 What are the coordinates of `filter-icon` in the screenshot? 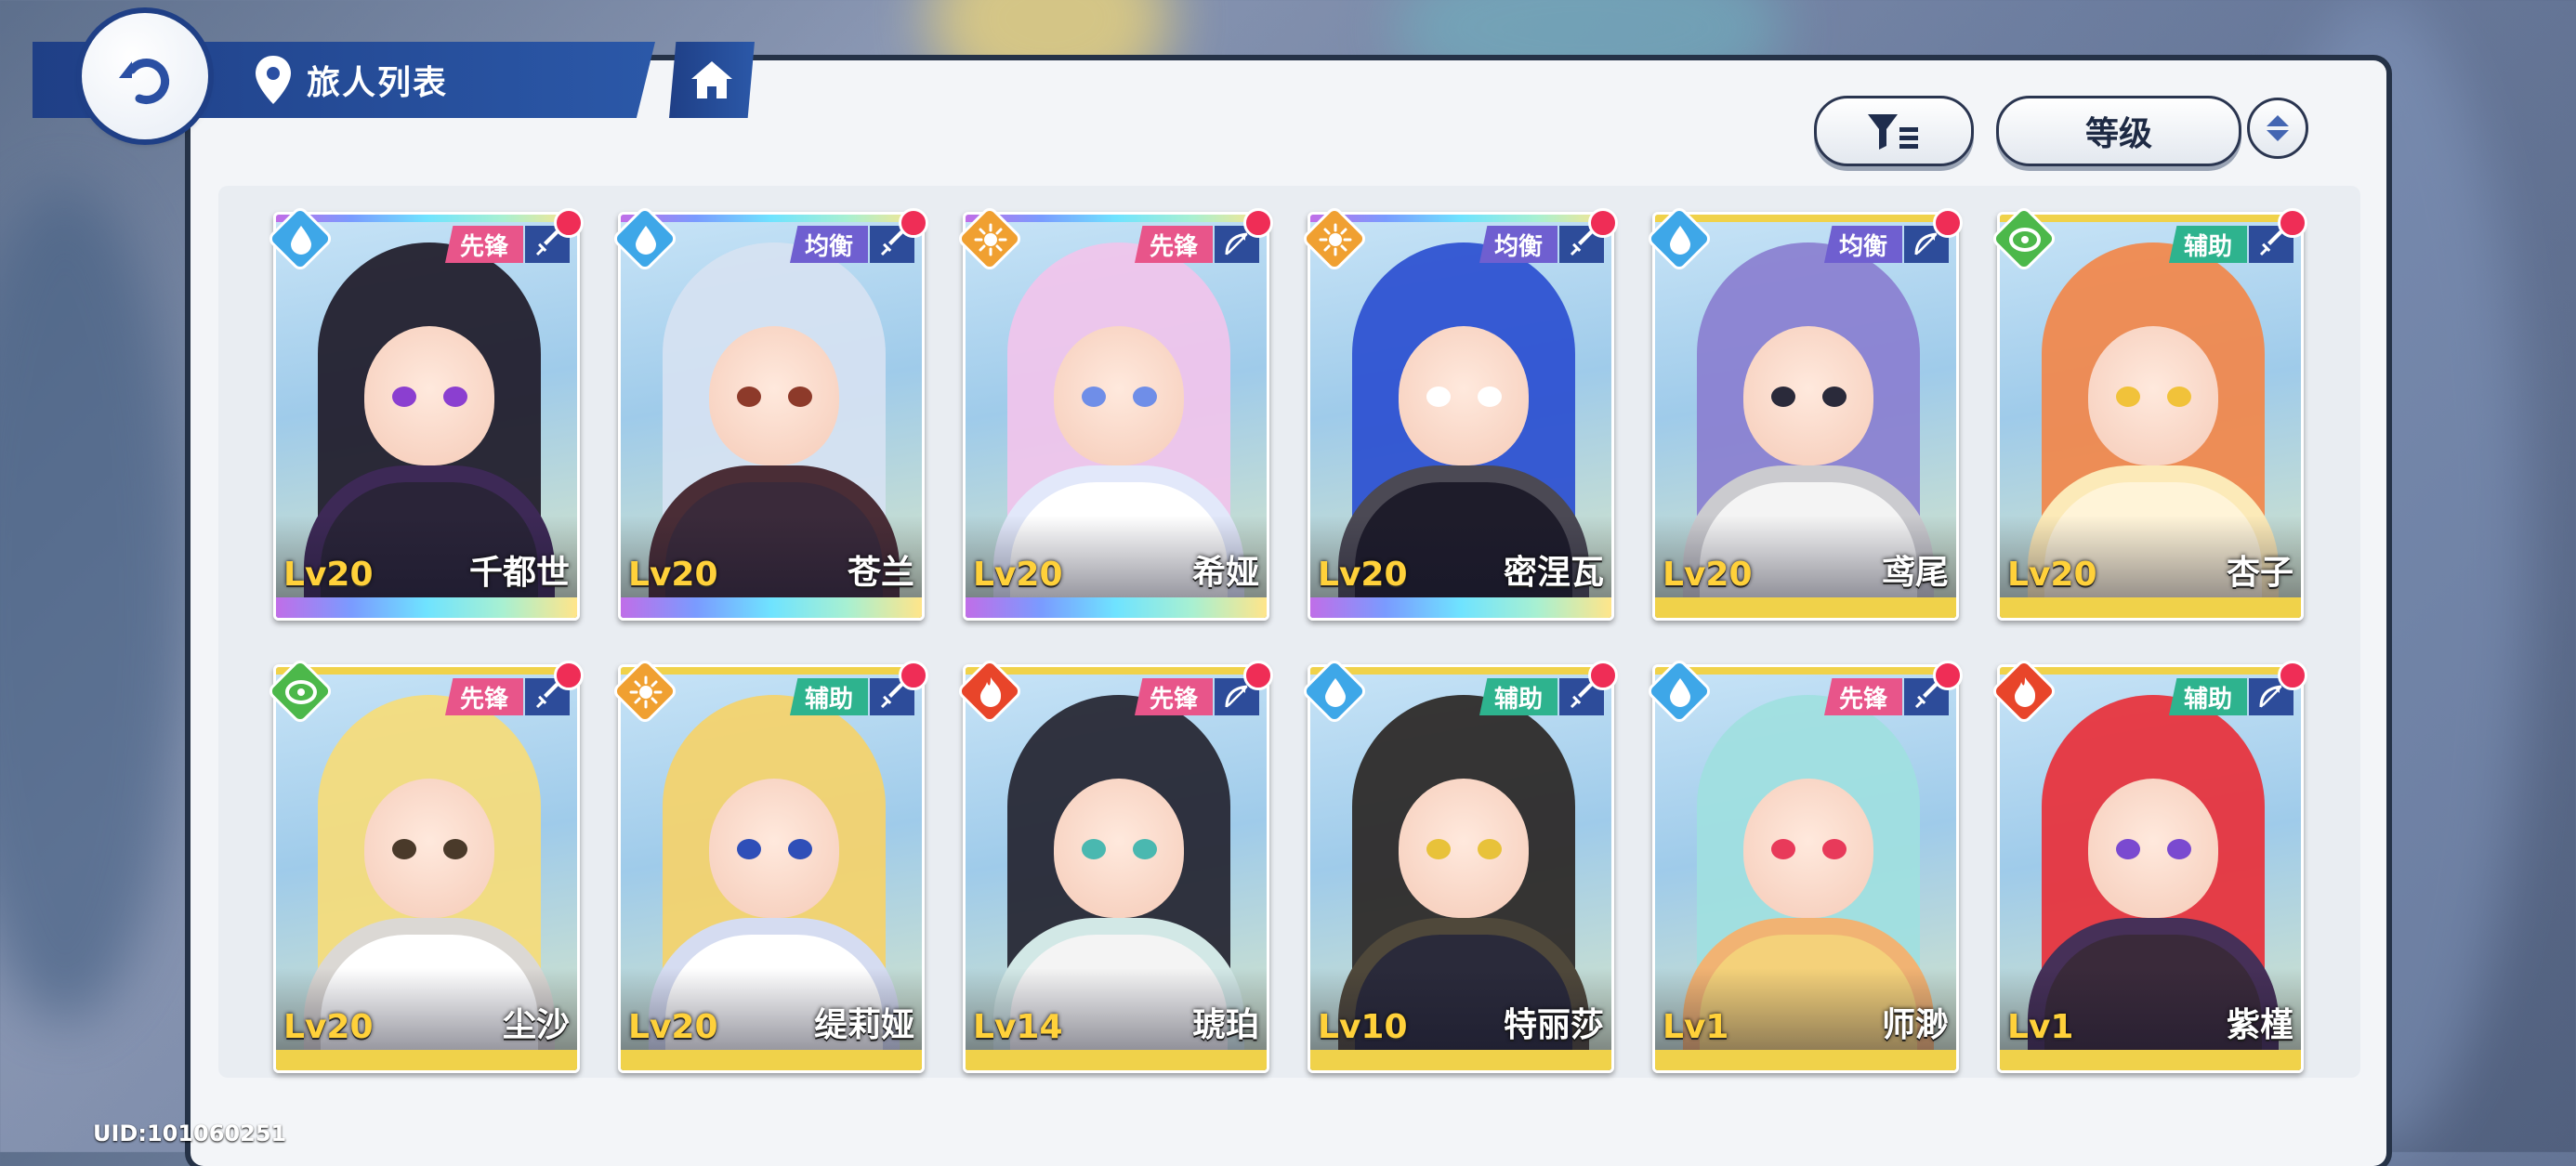 It's located at (1893, 132).